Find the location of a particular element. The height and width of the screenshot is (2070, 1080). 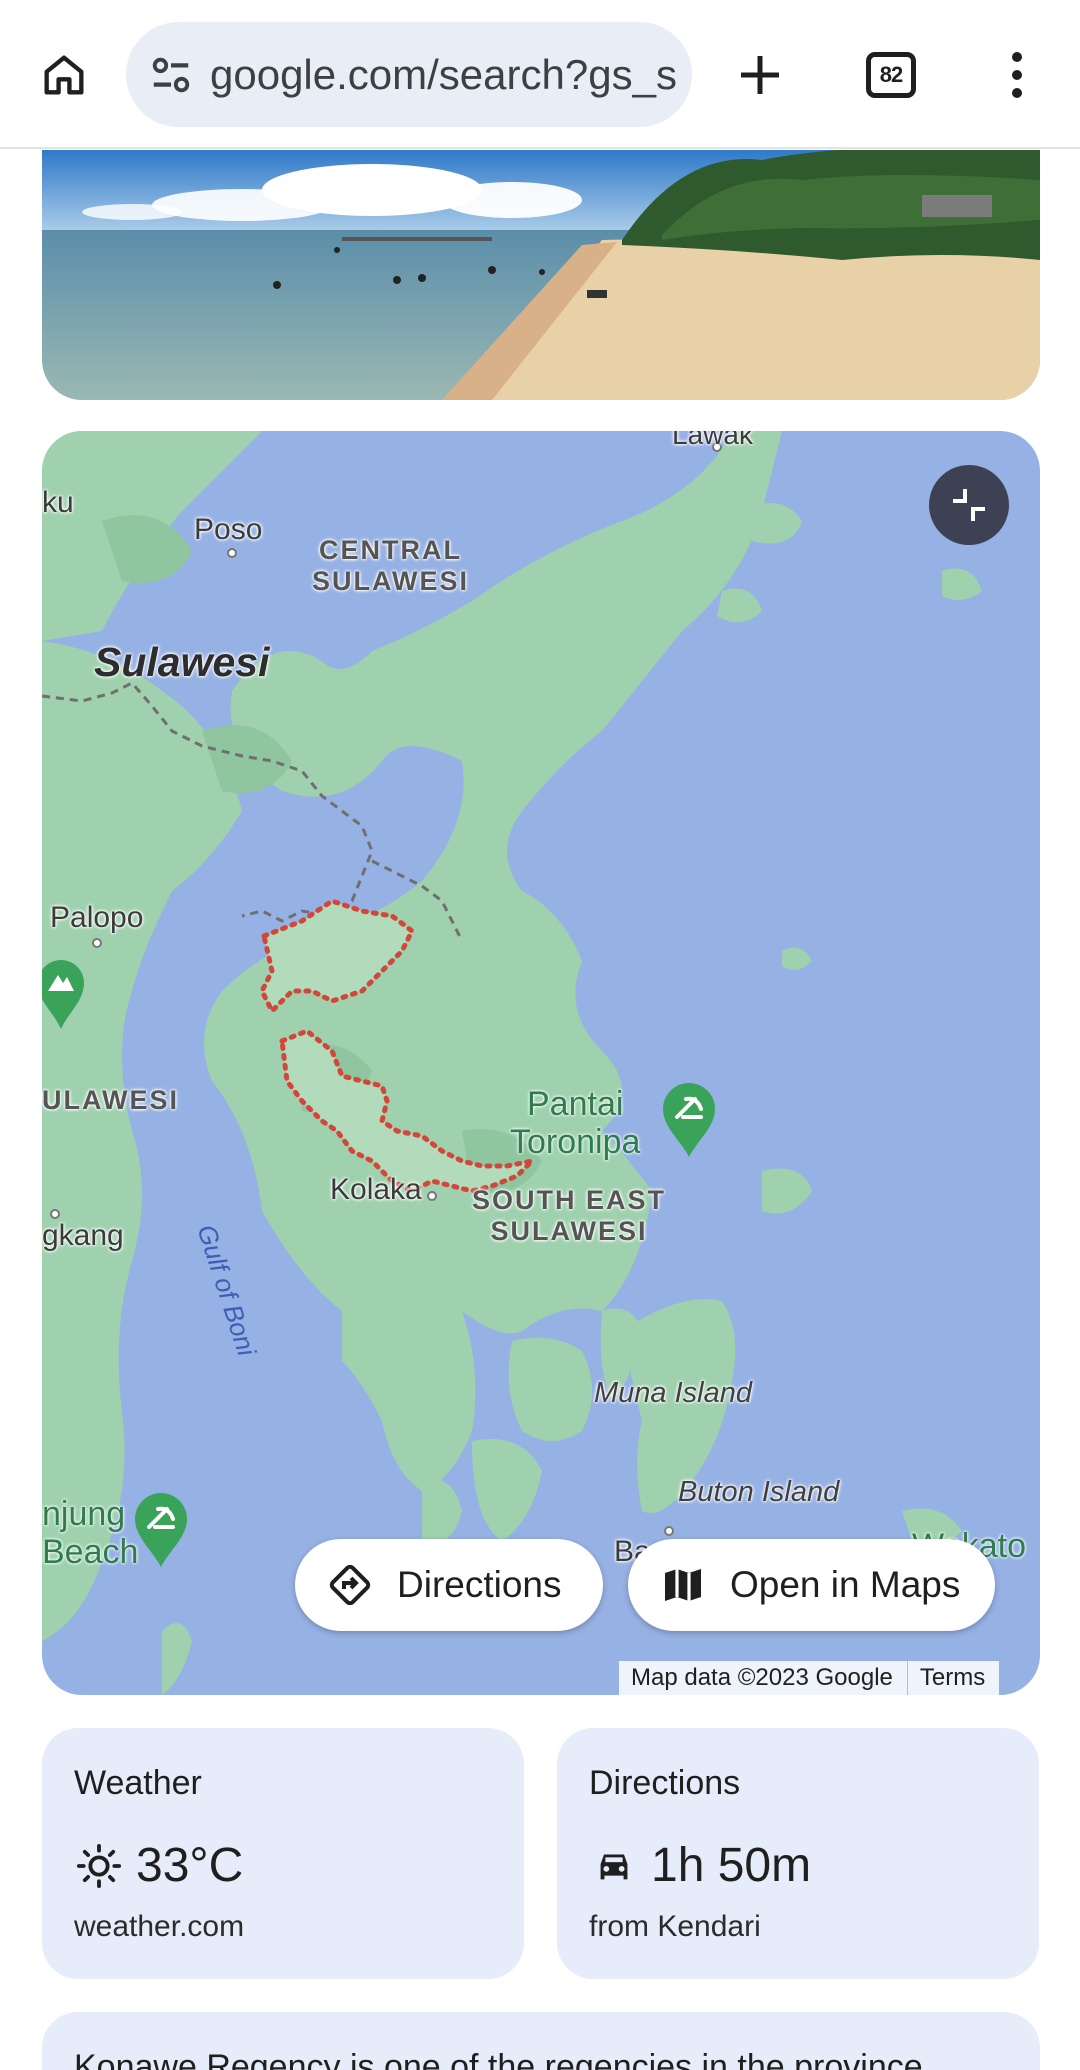

map-label-kolaka: Kolaka is located at coordinates (376, 1189).